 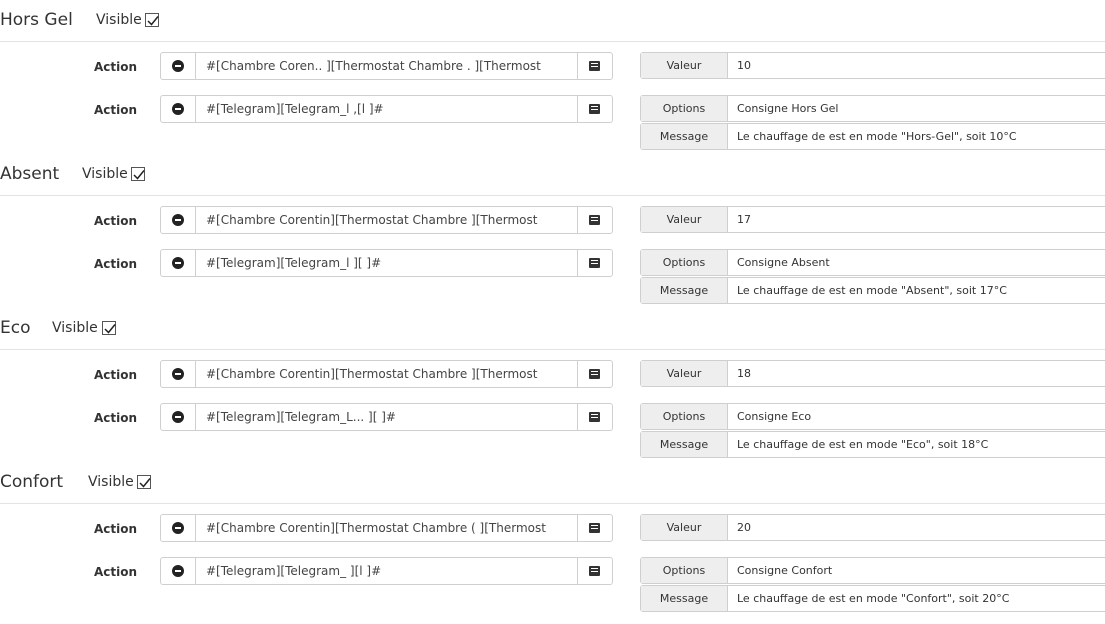 What do you see at coordinates (390, 417) in the screenshot?
I see `action-command-input: #[Telegram][Telegram_L... ][ ]#` at bounding box center [390, 417].